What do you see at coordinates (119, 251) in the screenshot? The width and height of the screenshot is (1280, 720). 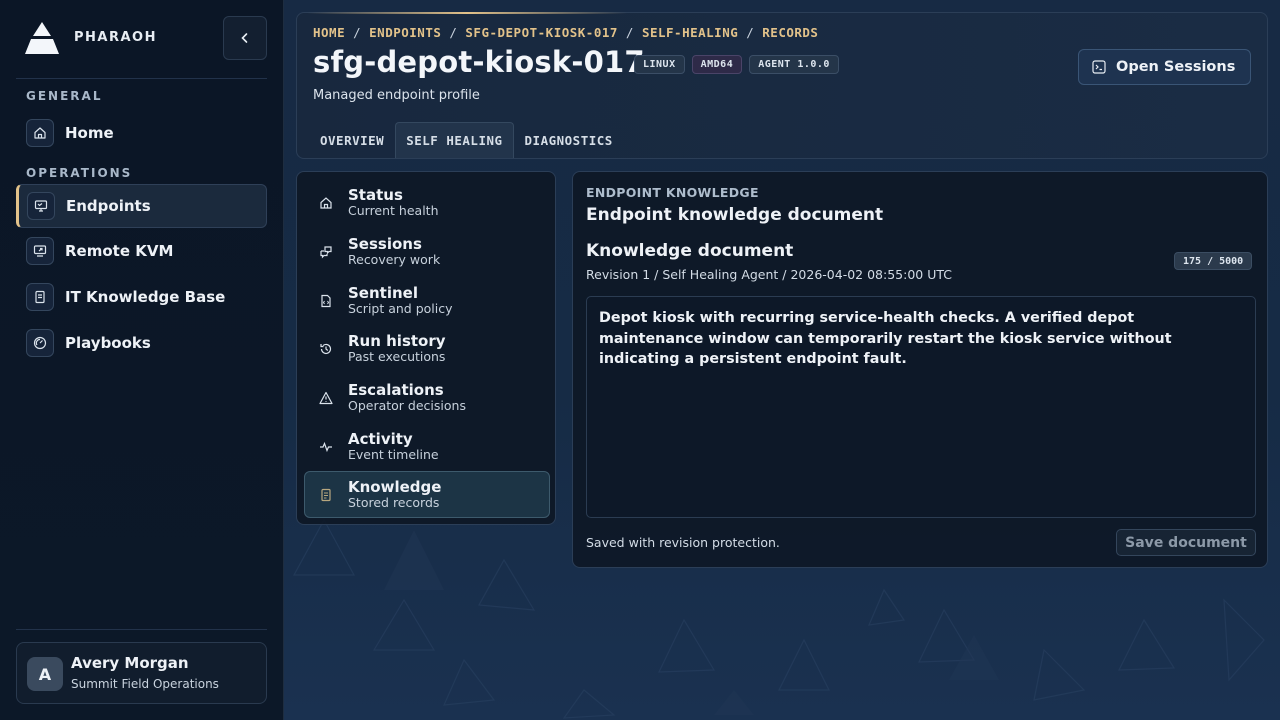 I see `sidebar-item-label: Remote KVM` at bounding box center [119, 251].